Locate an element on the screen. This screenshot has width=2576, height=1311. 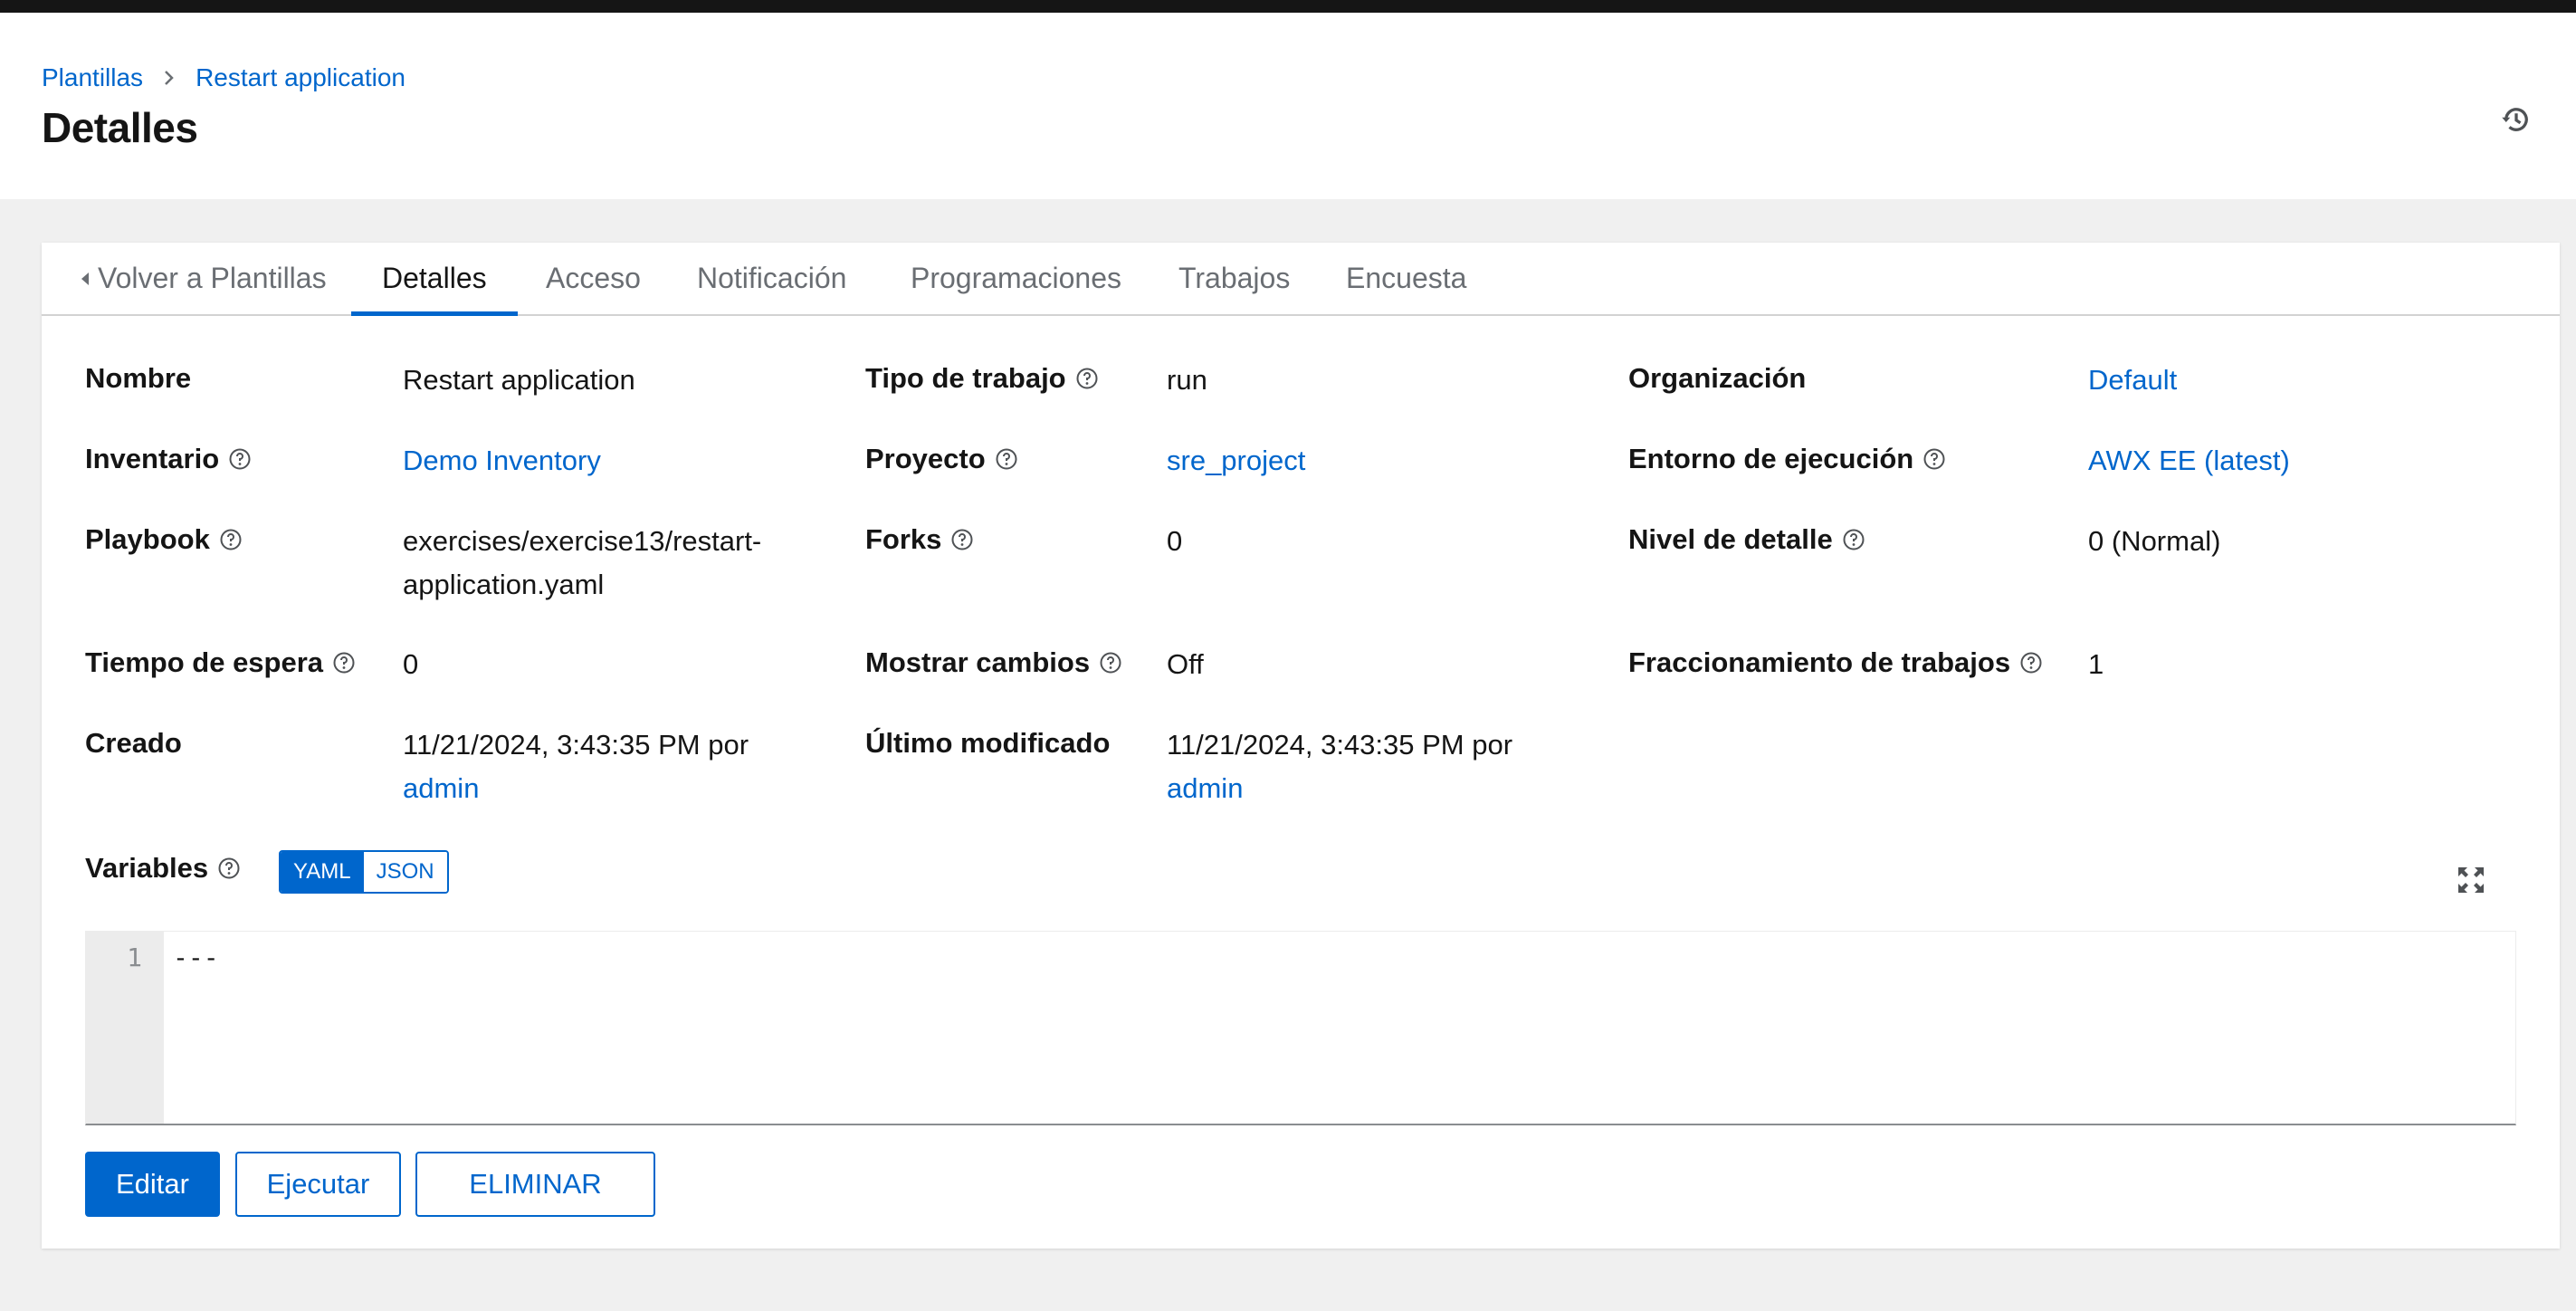
breadcrumb-link-current: Restart application is located at coordinates (300, 77).